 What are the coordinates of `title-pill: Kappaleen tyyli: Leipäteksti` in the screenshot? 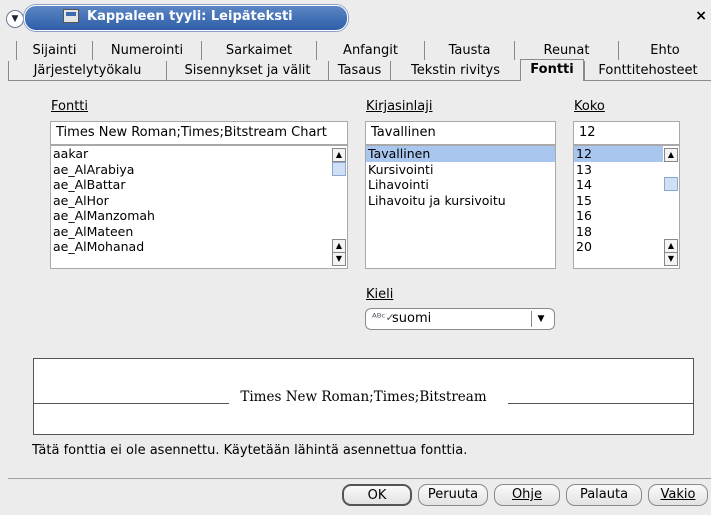 It's located at (186, 18).